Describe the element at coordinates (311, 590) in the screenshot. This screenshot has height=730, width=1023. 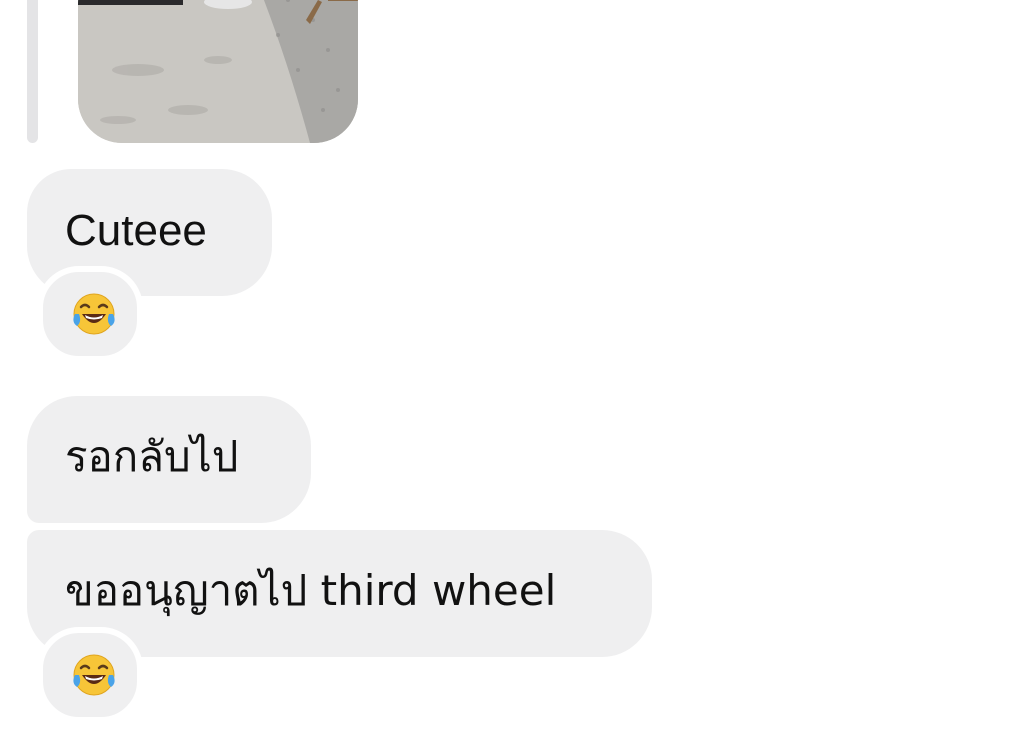
I see `message-text: ขออนุญาตไป third wheel` at that location.